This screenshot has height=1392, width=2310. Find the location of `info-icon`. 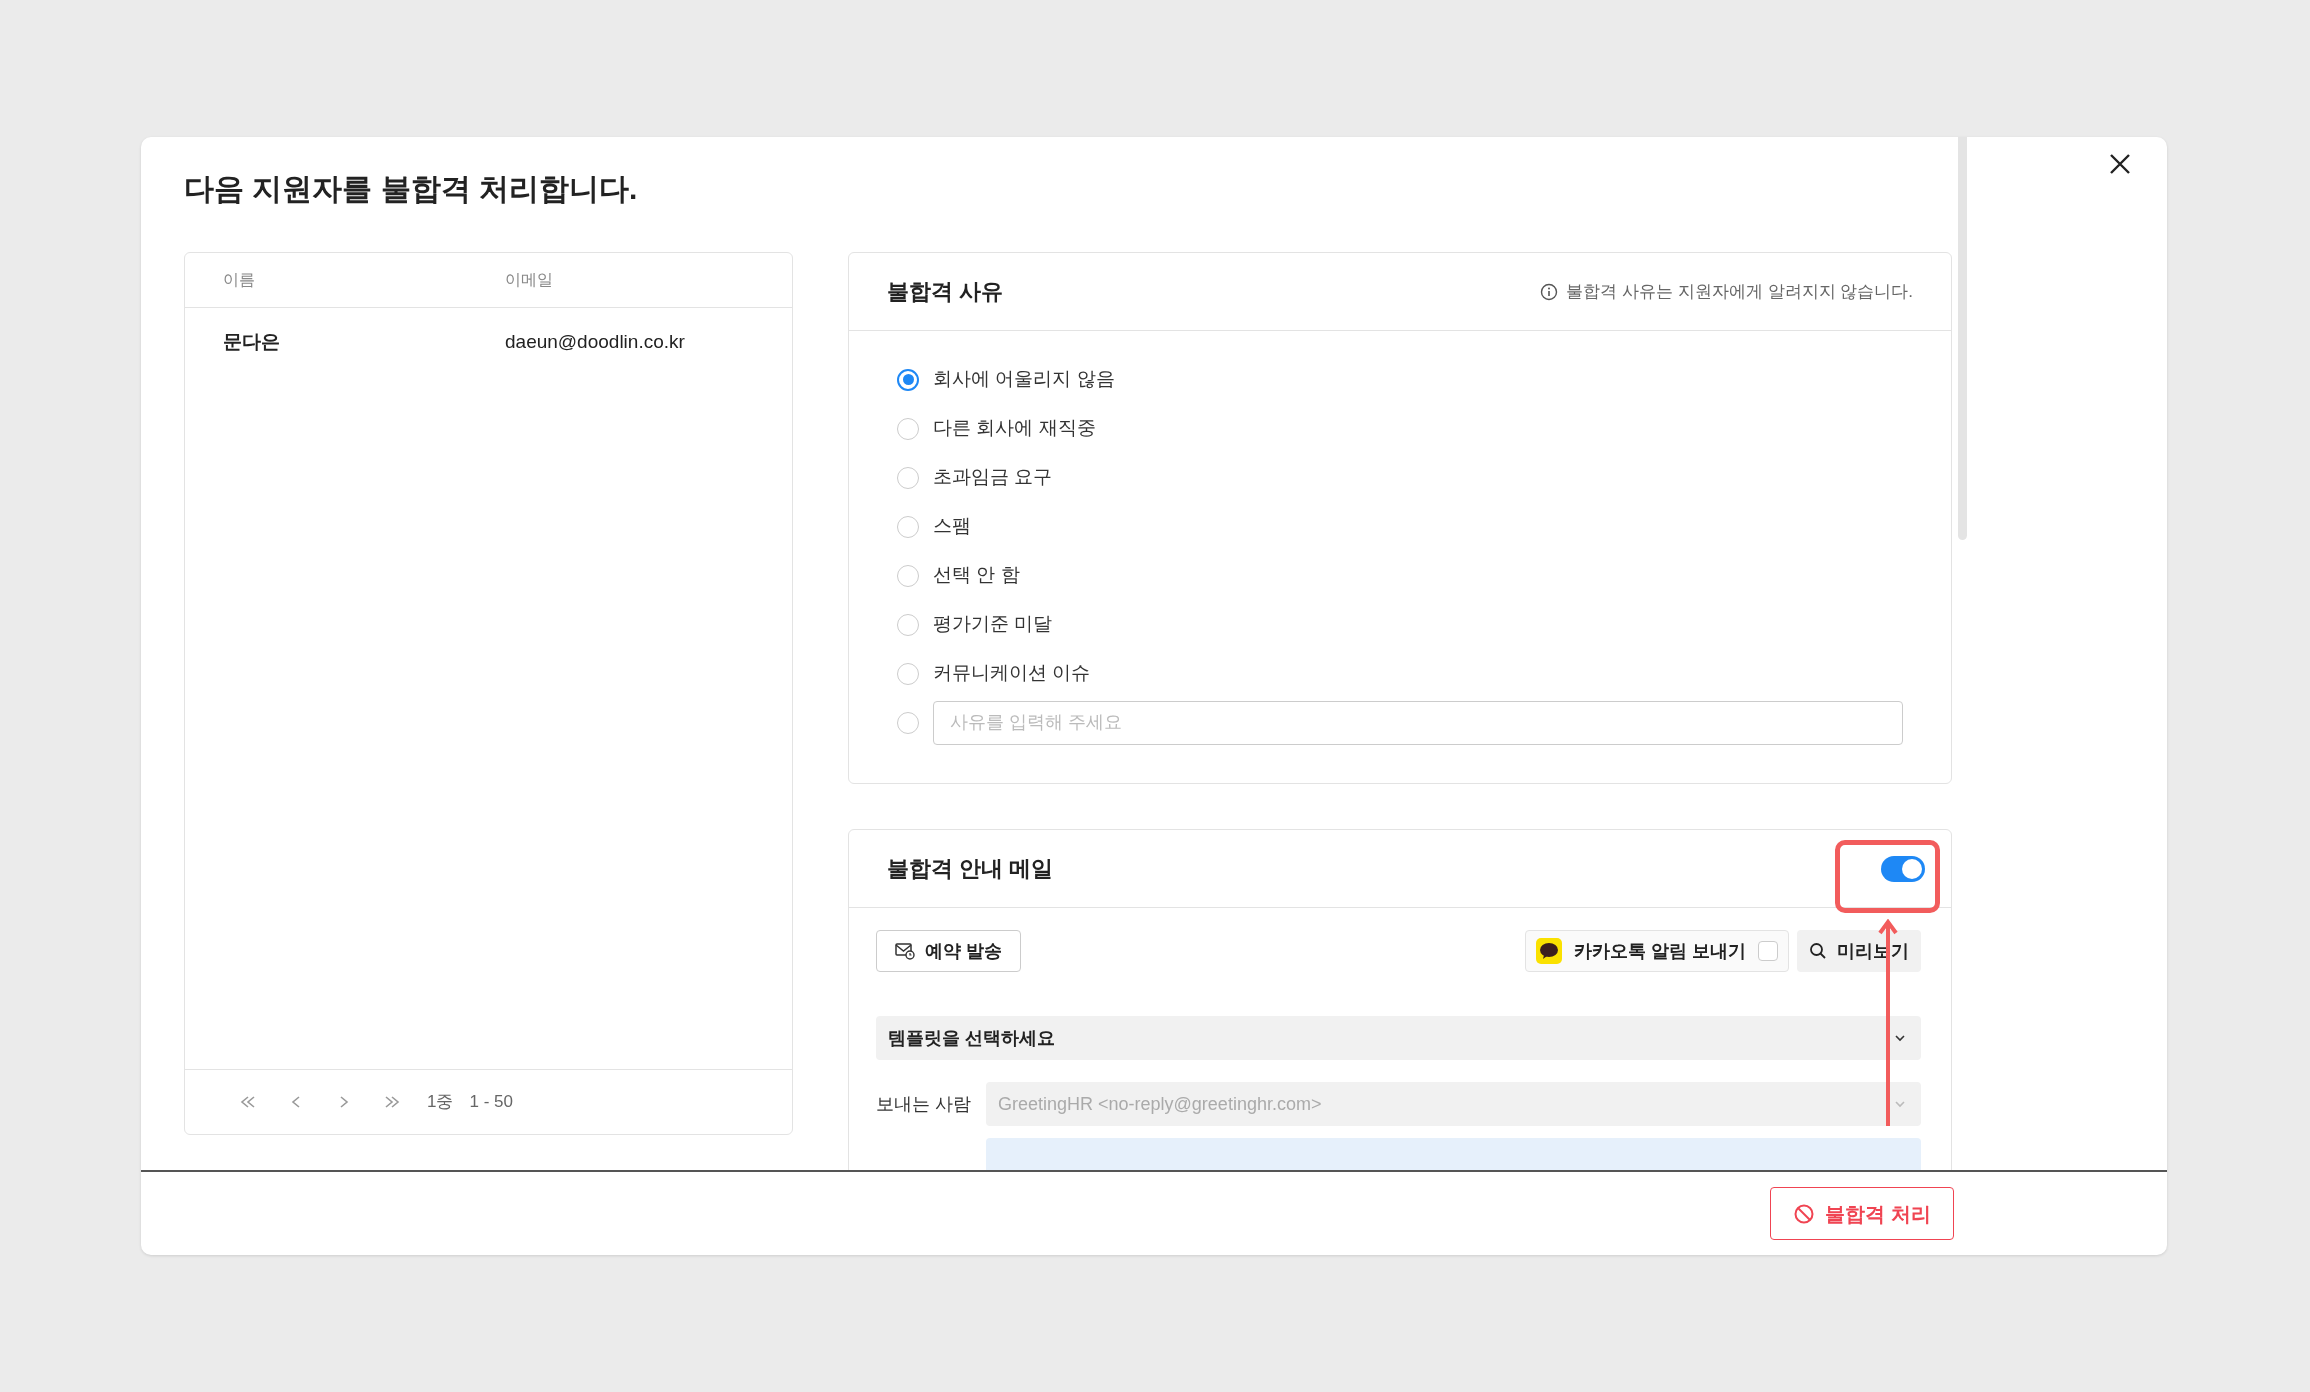

info-icon is located at coordinates (1549, 291).